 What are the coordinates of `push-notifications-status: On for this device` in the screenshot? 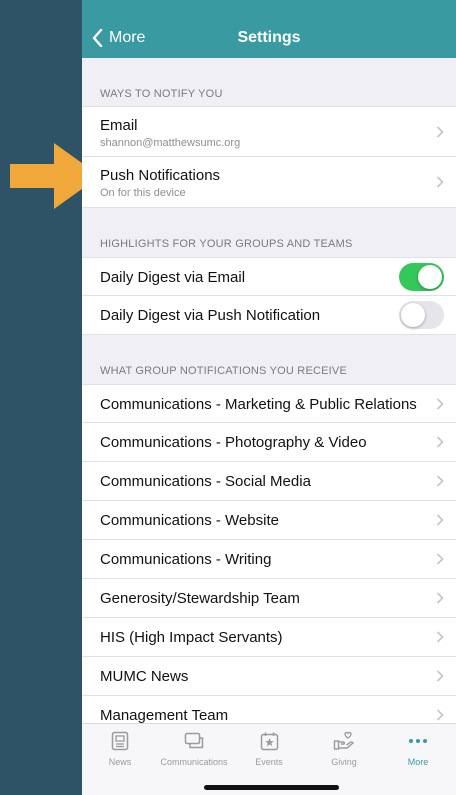 It's located at (143, 193).